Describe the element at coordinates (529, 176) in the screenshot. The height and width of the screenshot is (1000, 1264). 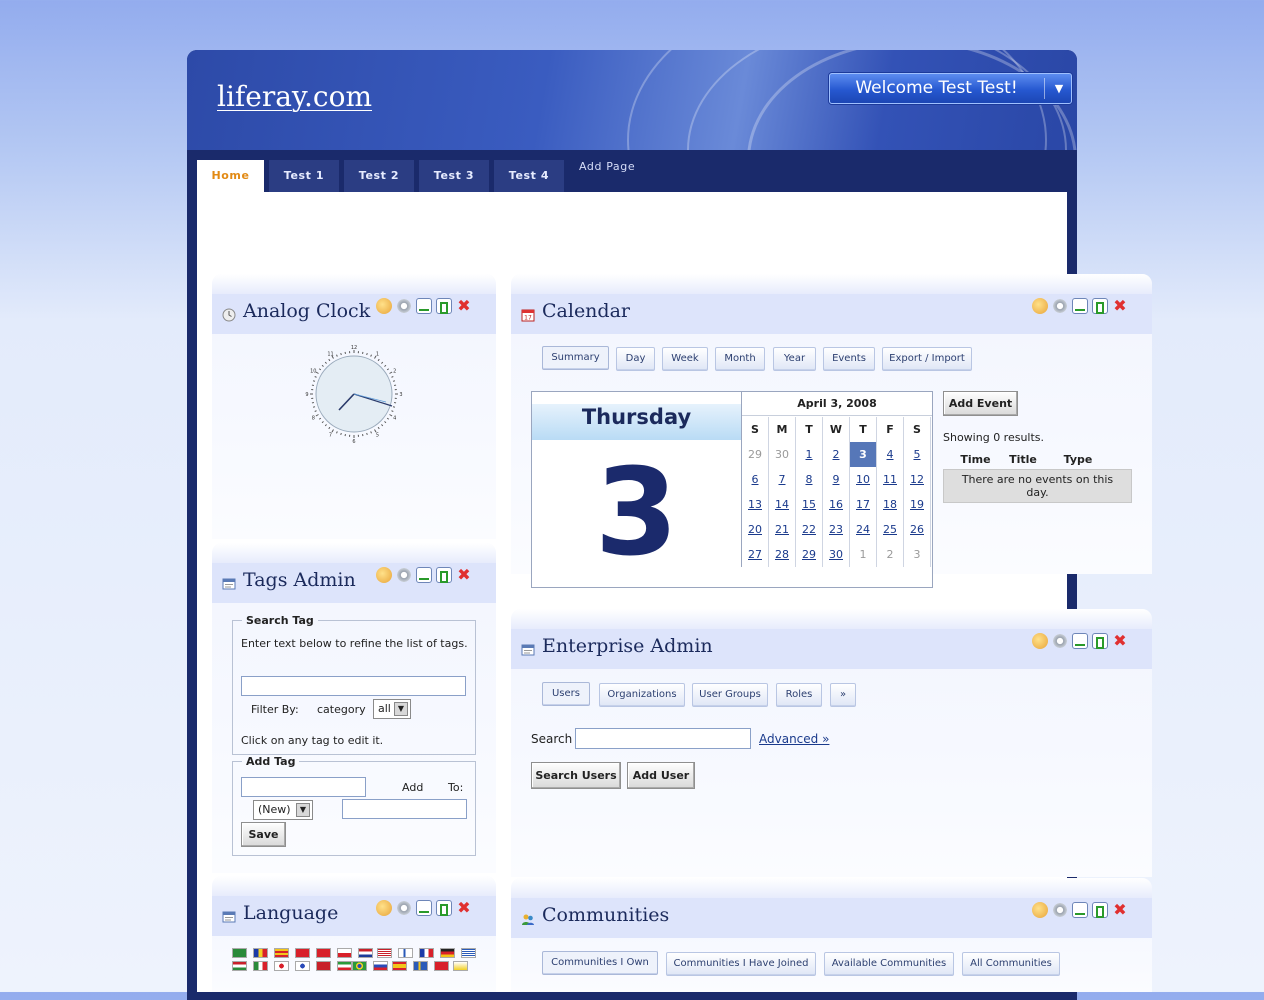
I see `nav-tab-test-4: Test 4` at that location.